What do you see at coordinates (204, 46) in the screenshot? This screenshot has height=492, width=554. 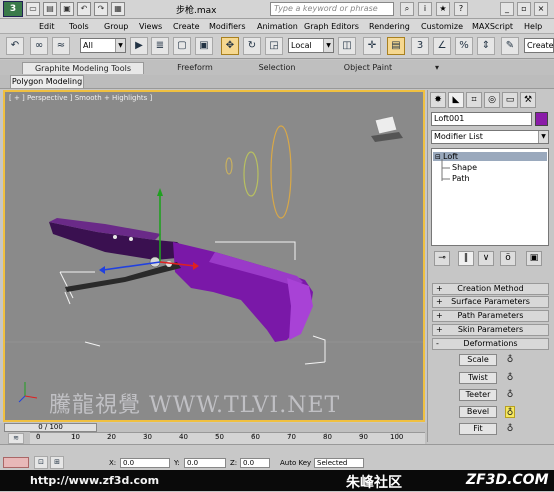 I see `window-crossing-icon: ▣` at bounding box center [204, 46].